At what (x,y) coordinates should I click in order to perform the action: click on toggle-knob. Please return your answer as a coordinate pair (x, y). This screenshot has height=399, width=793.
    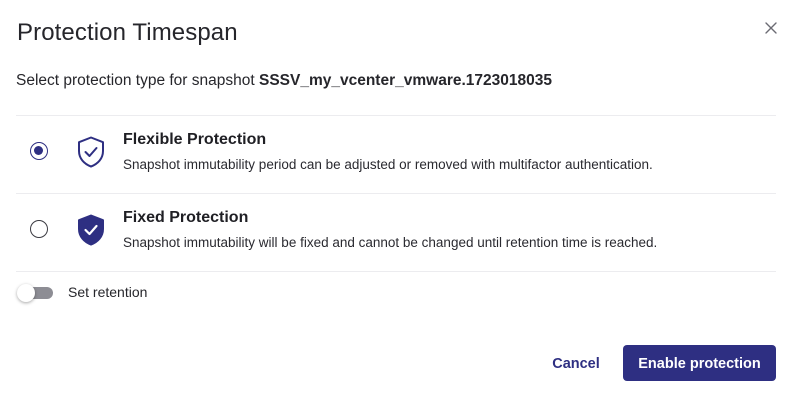
    Looking at the image, I should click on (26, 293).